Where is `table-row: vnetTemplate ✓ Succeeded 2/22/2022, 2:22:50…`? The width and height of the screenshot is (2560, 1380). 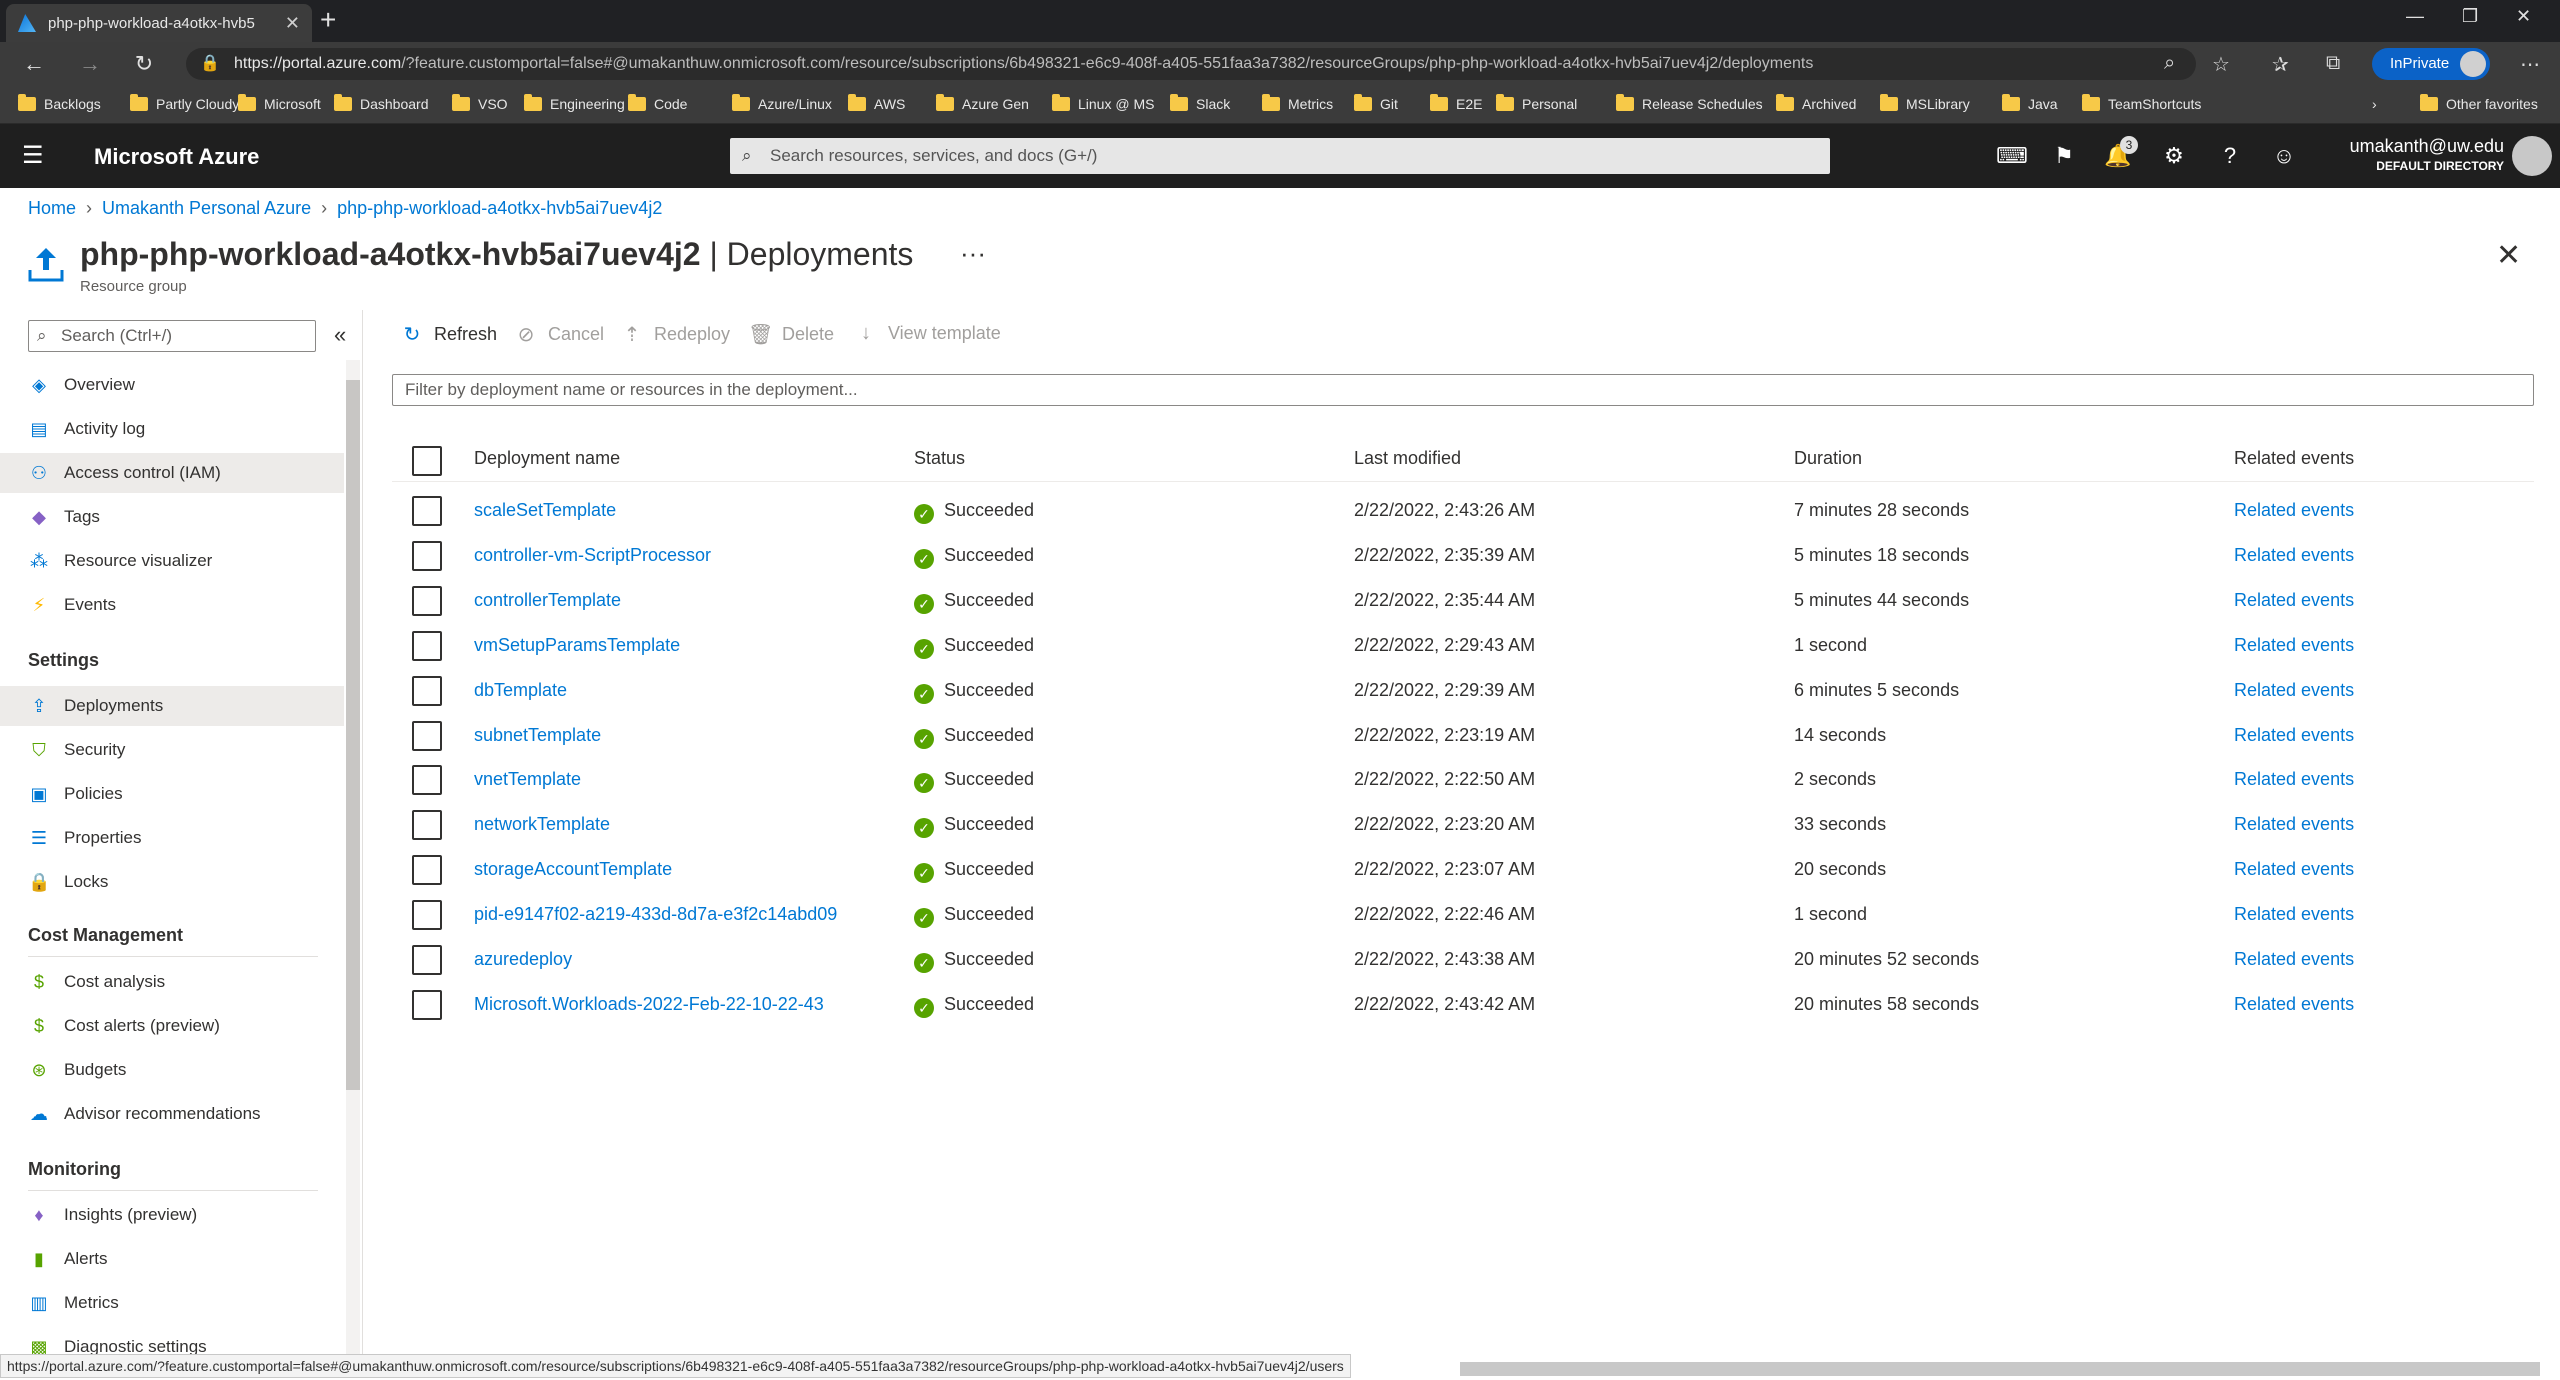
table-row: vnetTemplate ✓ Succeeded 2/22/2022, 2:22:50… is located at coordinates (1463, 779).